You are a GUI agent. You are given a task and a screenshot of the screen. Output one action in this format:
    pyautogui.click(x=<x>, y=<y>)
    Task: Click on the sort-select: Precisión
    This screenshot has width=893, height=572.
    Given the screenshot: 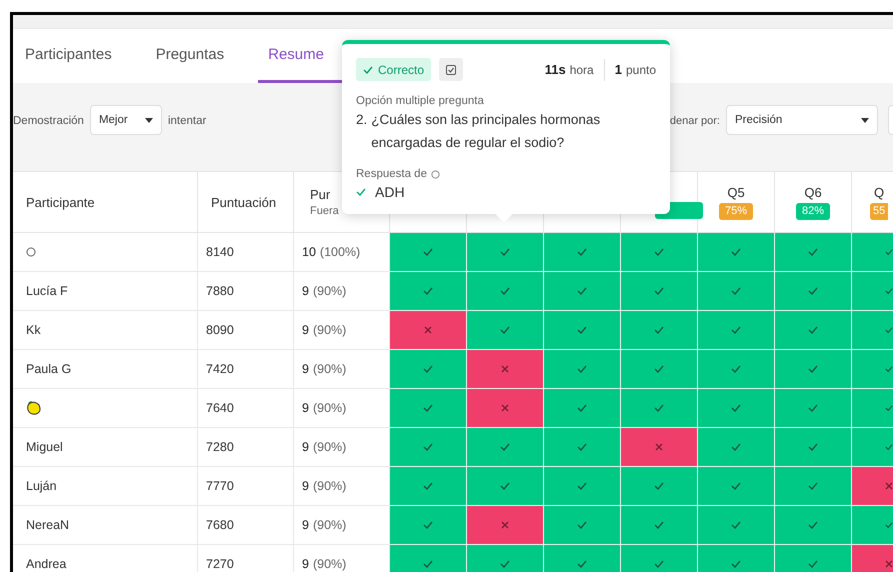 What is the action you would take?
    pyautogui.click(x=802, y=120)
    